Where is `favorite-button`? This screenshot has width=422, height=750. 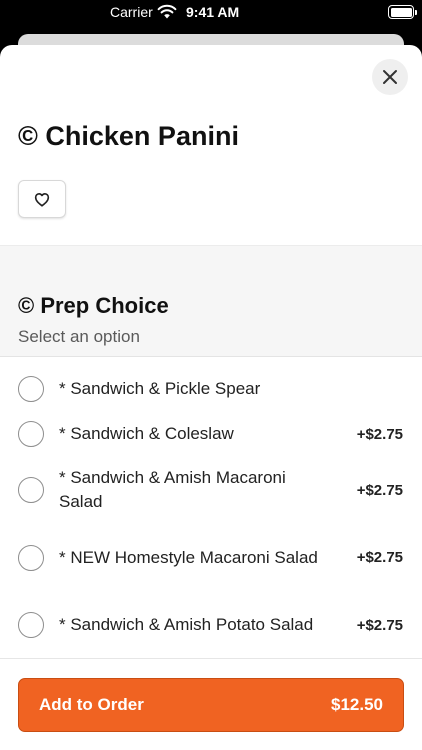
favorite-button is located at coordinates (42, 199).